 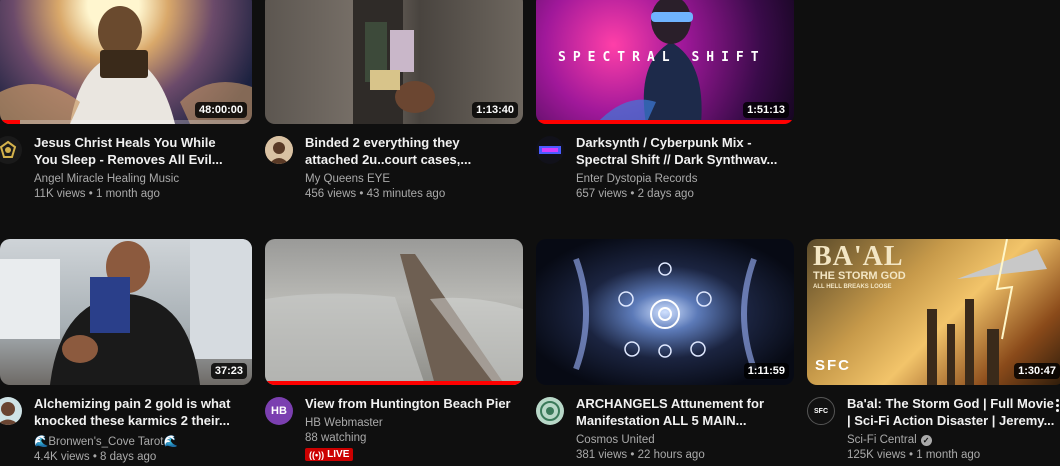 I want to click on video-stats: 456 views • 43 minutes ago, so click(x=375, y=194).